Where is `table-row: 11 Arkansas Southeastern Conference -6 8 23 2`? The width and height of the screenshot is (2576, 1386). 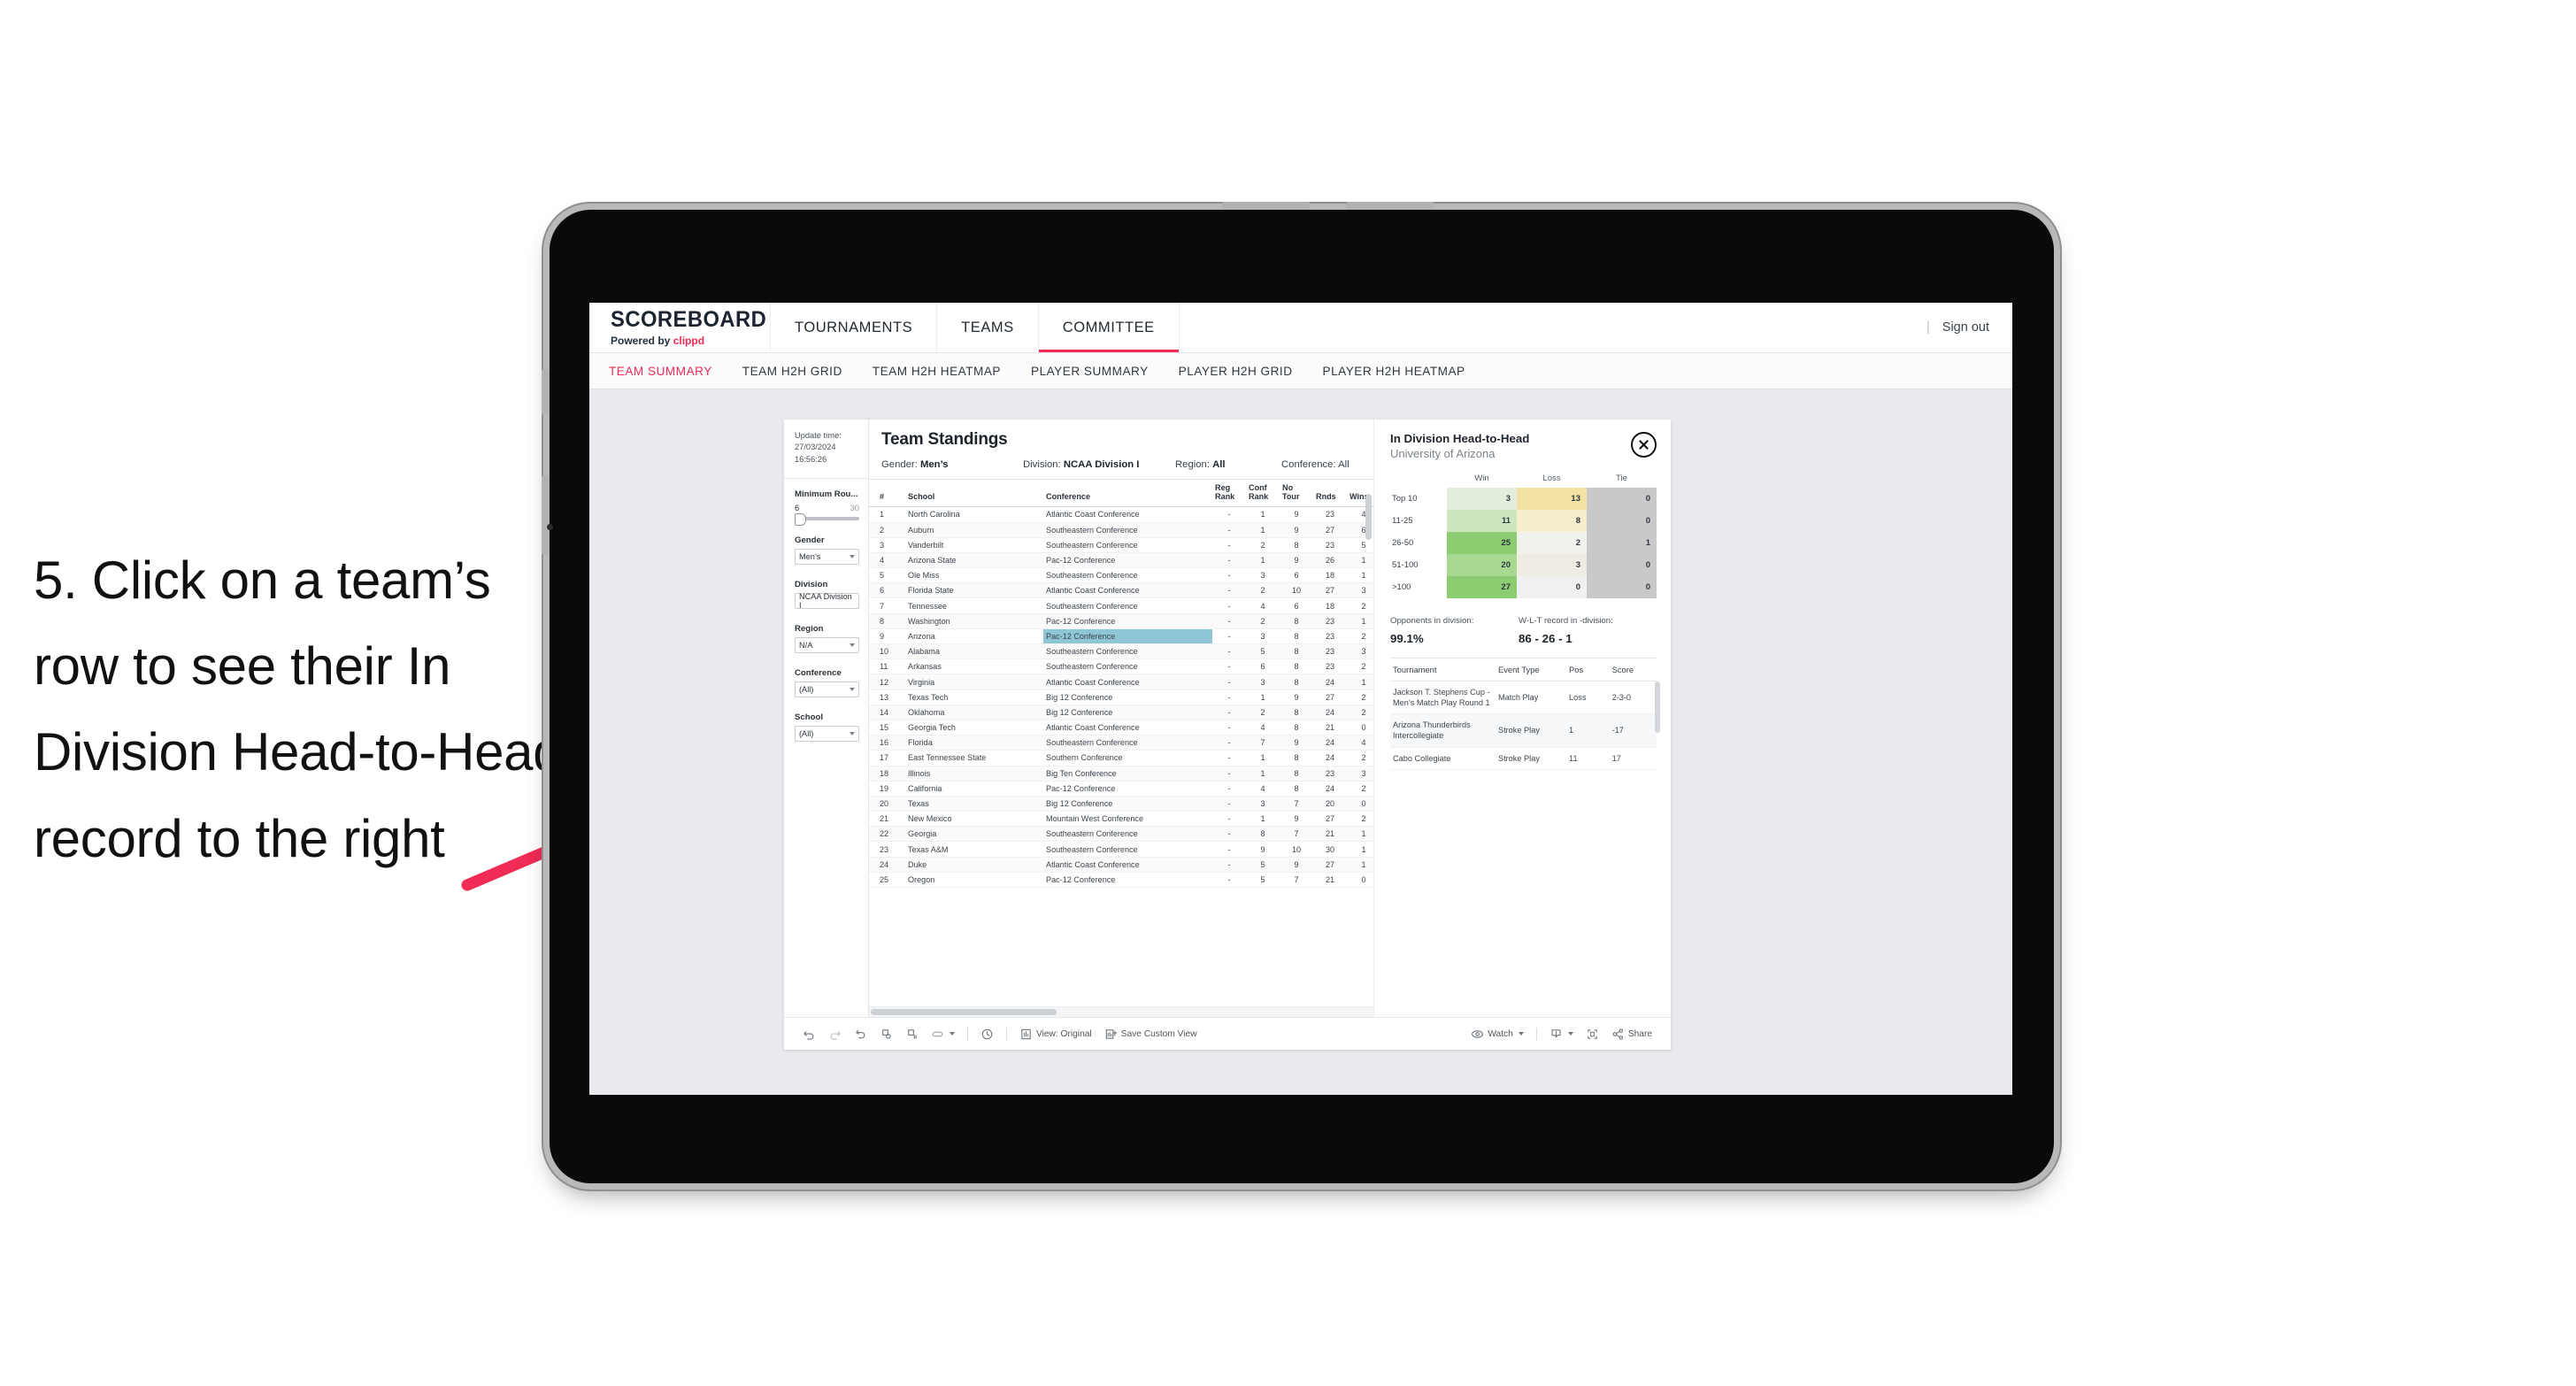 table-row: 11 Arkansas Southeastern Conference -6 8 23 2 is located at coordinates (1121, 666).